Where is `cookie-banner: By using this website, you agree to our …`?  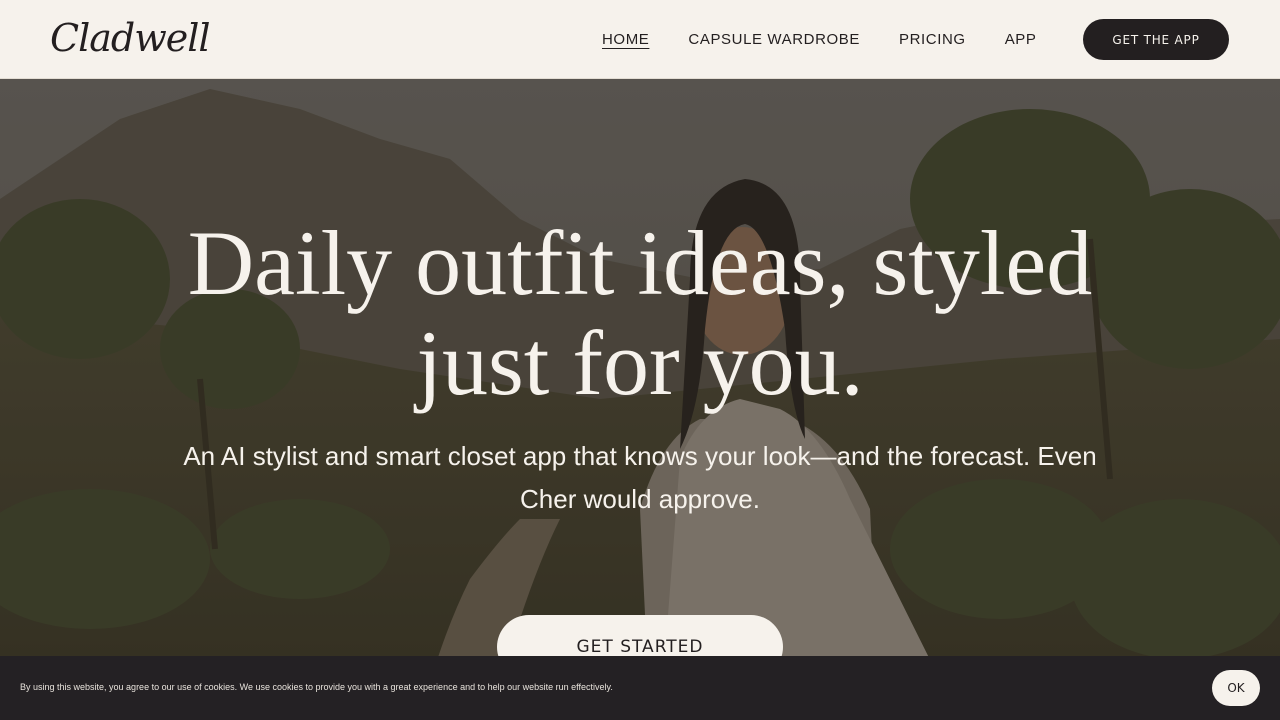 cookie-banner: By using this website, you agree to our … is located at coordinates (640, 688).